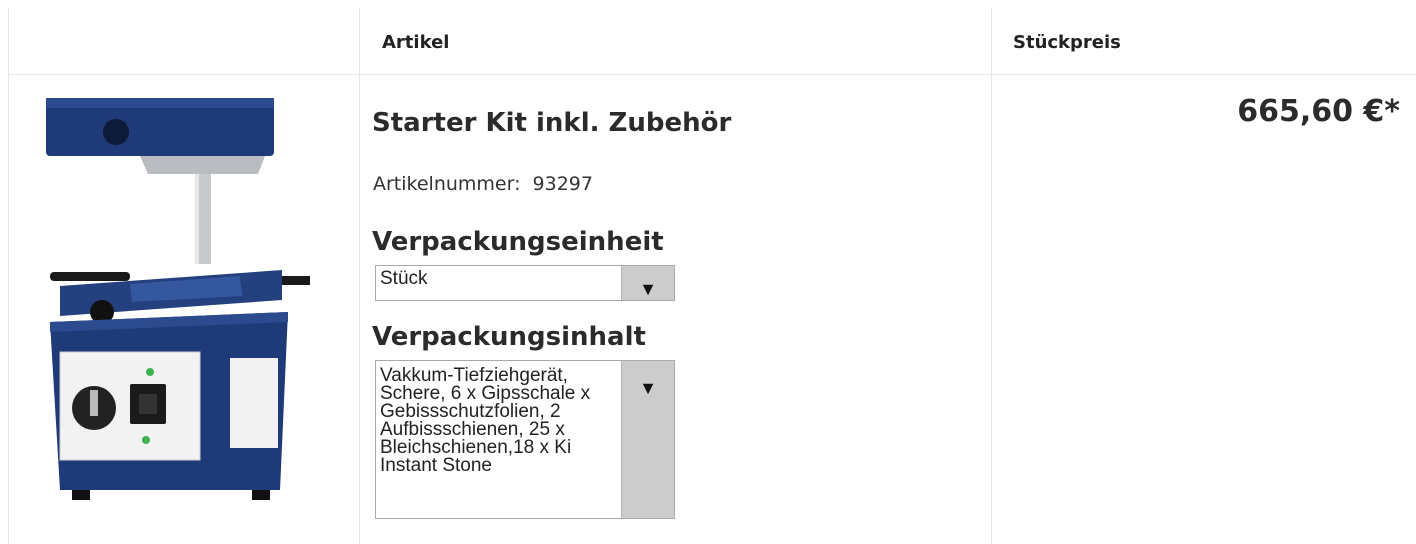 The image size is (1416, 544). Describe the element at coordinates (551, 123) in the screenshot. I see `product-title: Starter Kit inkl. Zubehör` at that location.